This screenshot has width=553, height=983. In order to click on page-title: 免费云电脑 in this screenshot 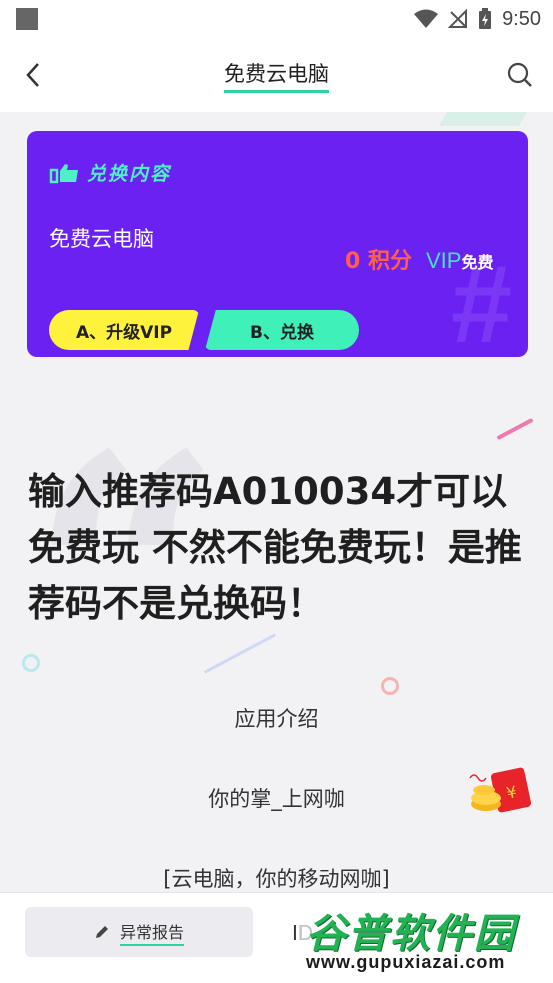, I will do `click(276, 75)`.